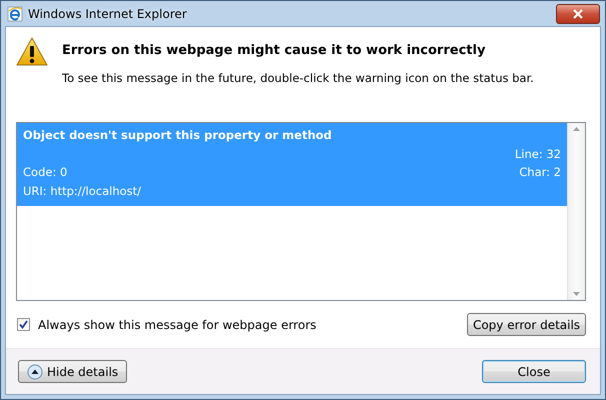 The height and width of the screenshot is (400, 606). Describe the element at coordinates (576, 294) in the screenshot. I see `scroll-down-icon` at that location.